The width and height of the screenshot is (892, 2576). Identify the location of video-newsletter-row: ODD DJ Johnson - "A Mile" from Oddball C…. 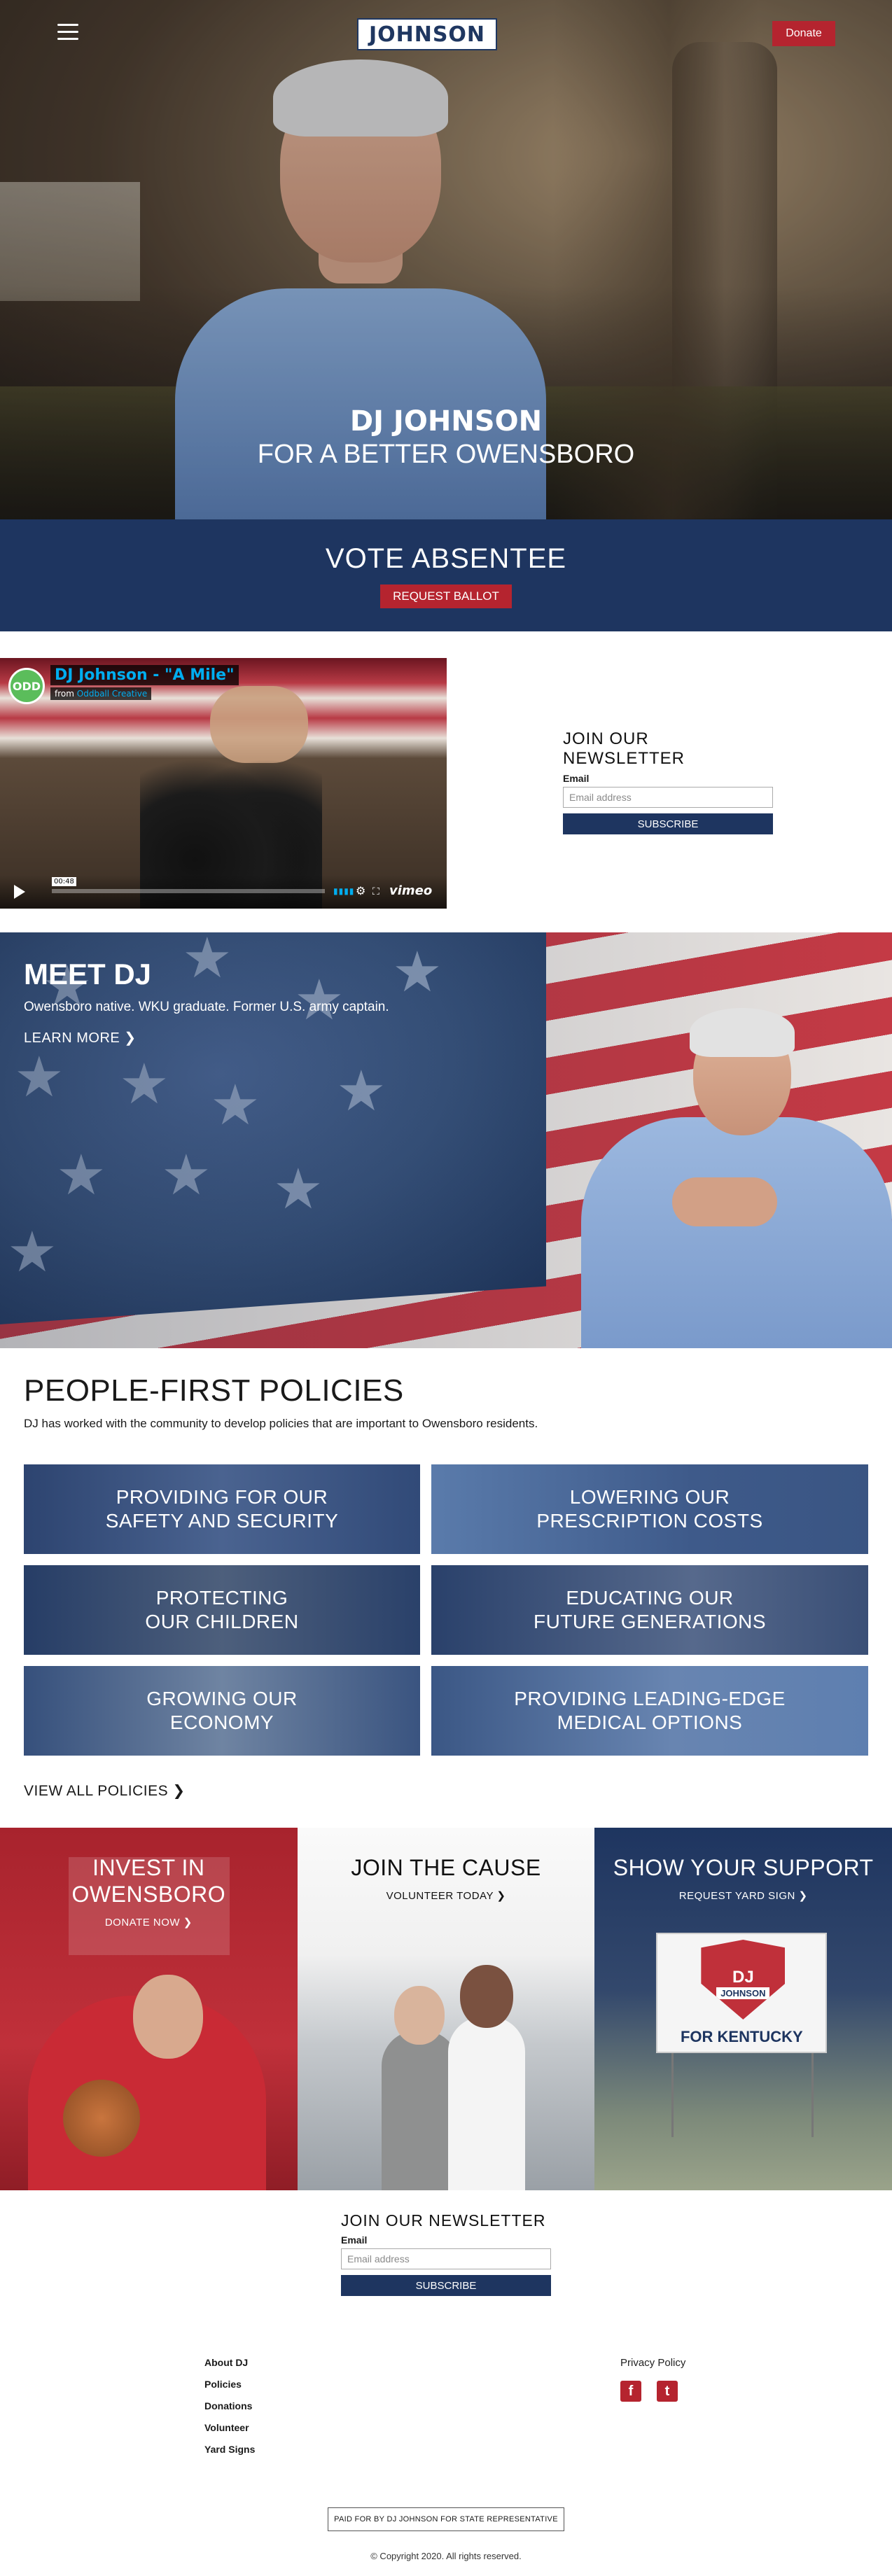
(446, 781).